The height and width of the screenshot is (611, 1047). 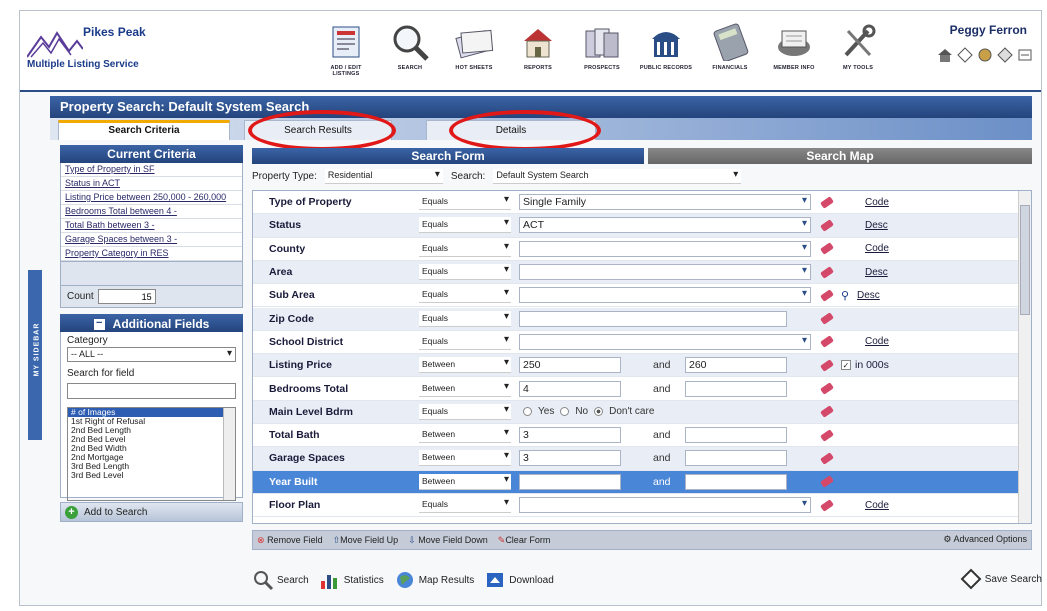 What do you see at coordinates (151, 391) in the screenshot?
I see `search-field-input` at bounding box center [151, 391].